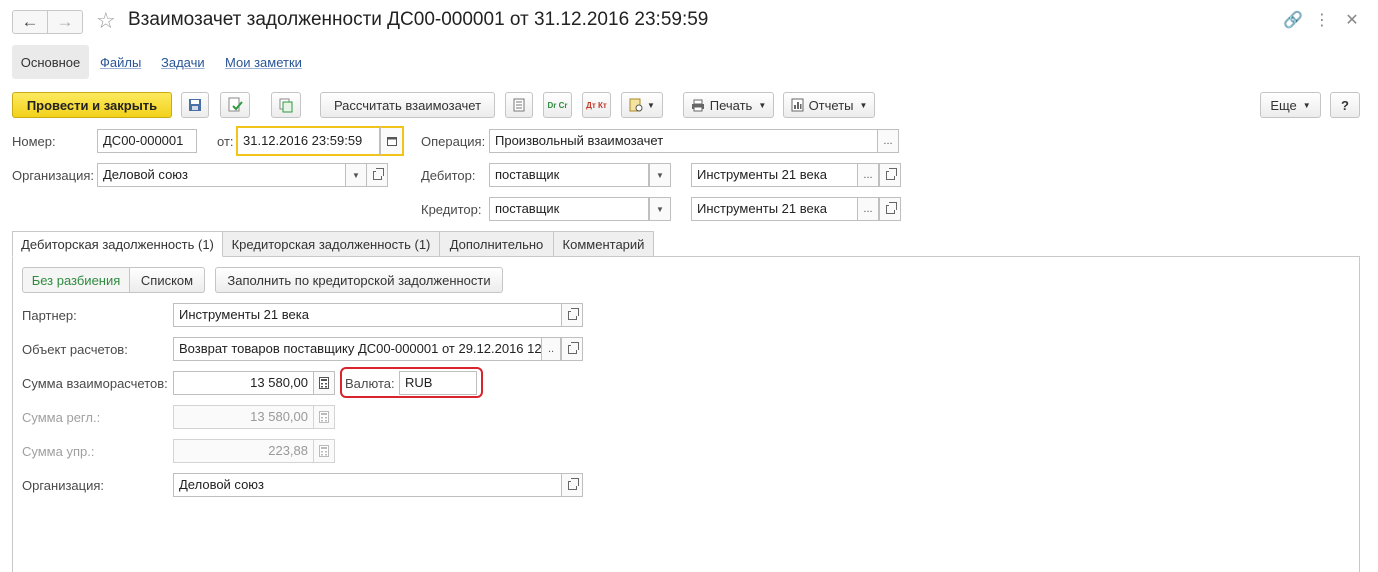 This screenshot has width=1378, height=572. Describe the element at coordinates (775, 175) in the screenshot. I see `debtor-field: Инструменты 21 века` at that location.